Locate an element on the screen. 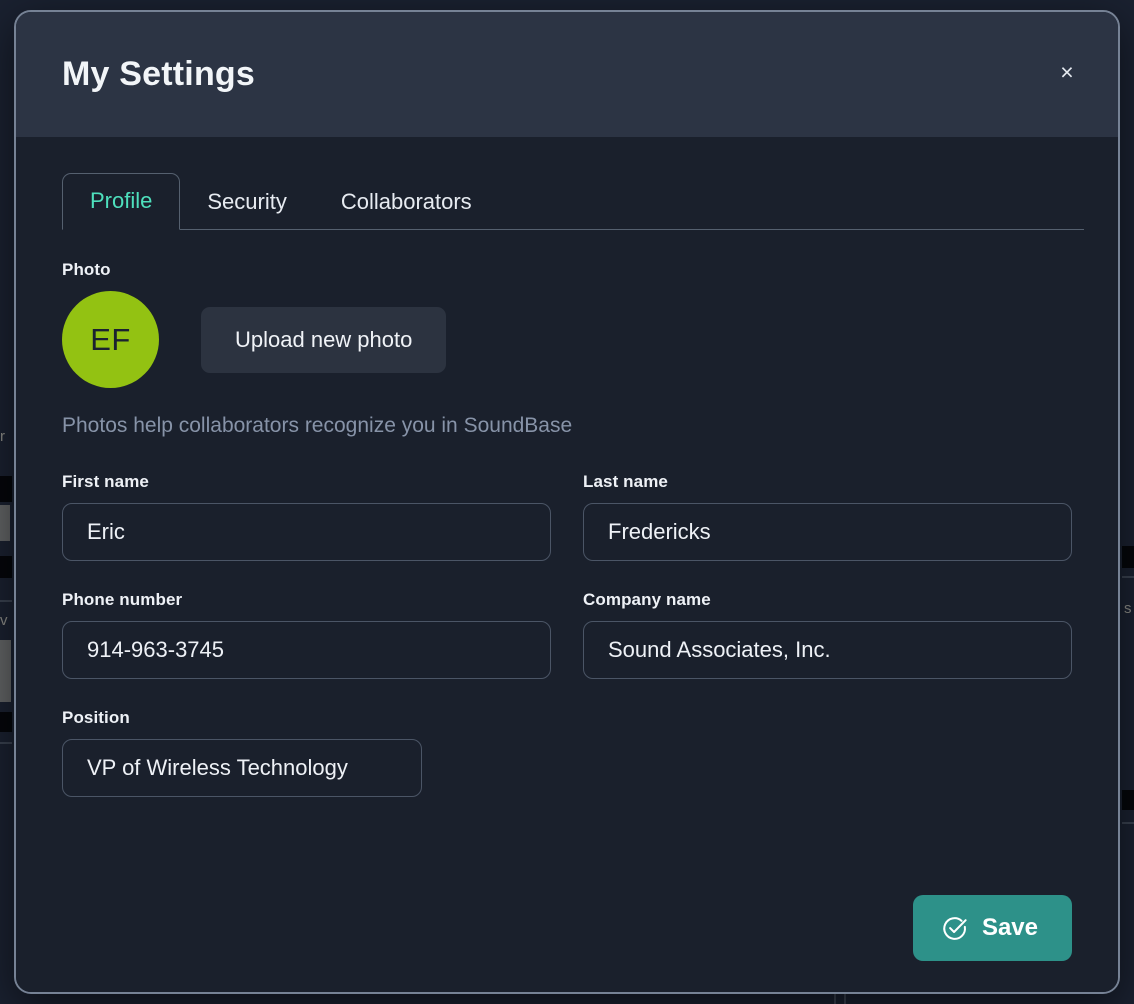 This screenshot has width=1134, height=1004. form-row-contact: Phone number Company name is located at coordinates (567, 634).